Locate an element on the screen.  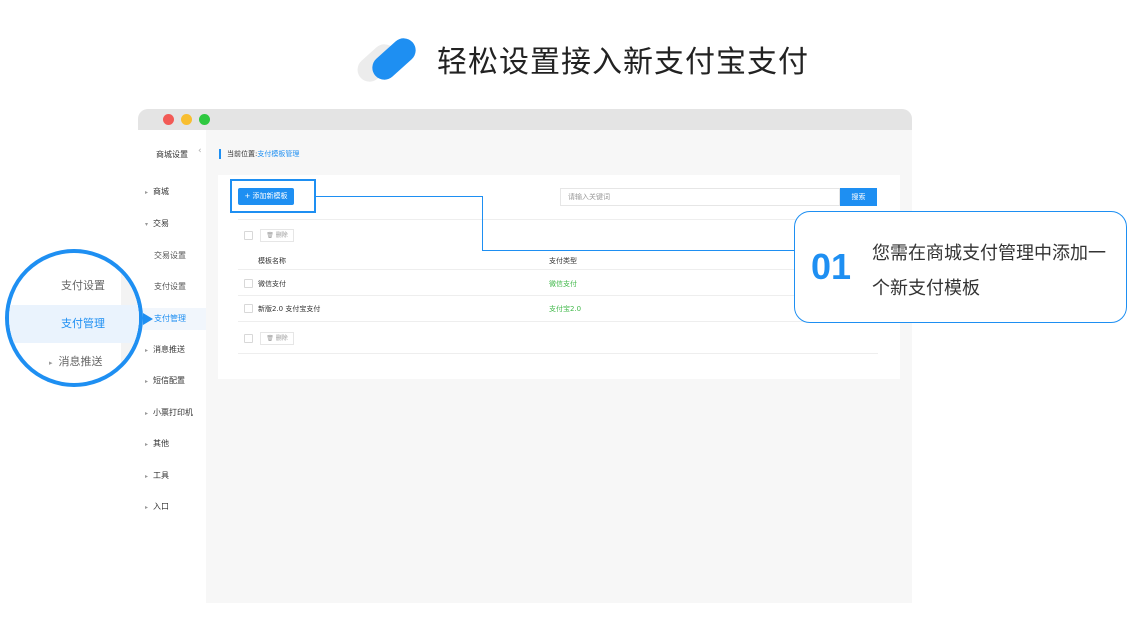
step-callout: 01 您需在商城支付管理中添加一个新支付模板 is located at coordinates (960, 267).